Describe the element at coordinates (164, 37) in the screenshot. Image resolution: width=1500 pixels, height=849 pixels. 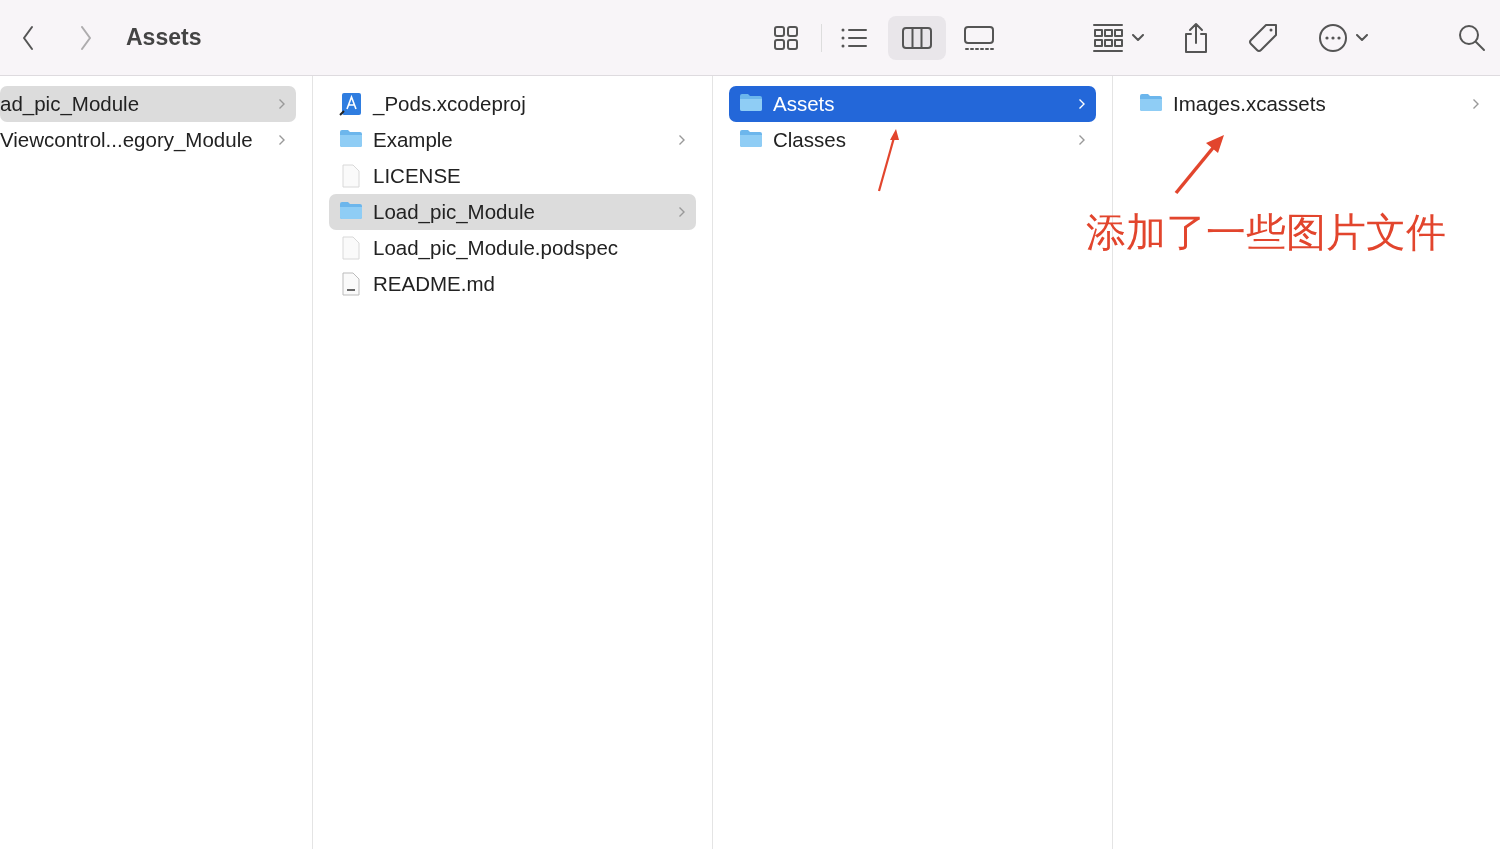
I see `window-title: Assets` at that location.